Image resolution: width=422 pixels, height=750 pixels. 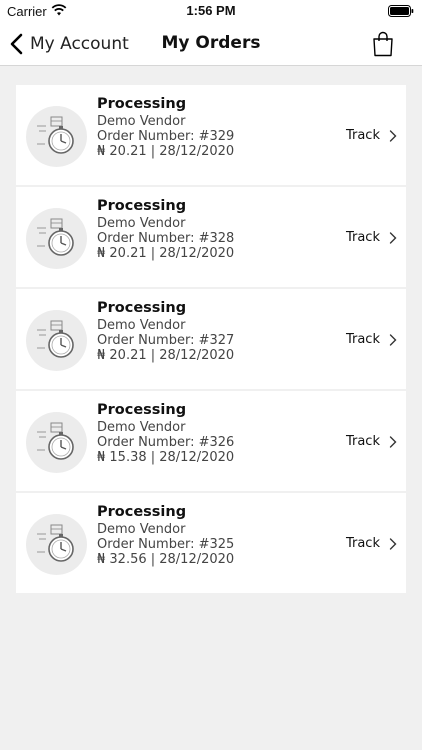 I want to click on shopping-bag-icon, so click(x=383, y=44).